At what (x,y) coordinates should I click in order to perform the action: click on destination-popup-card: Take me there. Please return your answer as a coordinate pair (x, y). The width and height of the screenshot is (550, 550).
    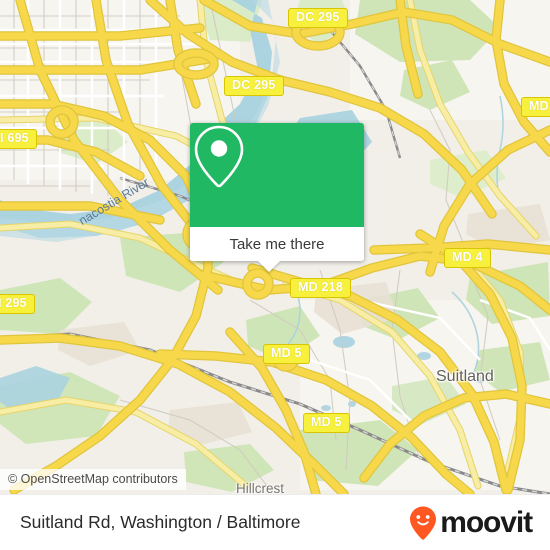
    Looking at the image, I should click on (277, 197).